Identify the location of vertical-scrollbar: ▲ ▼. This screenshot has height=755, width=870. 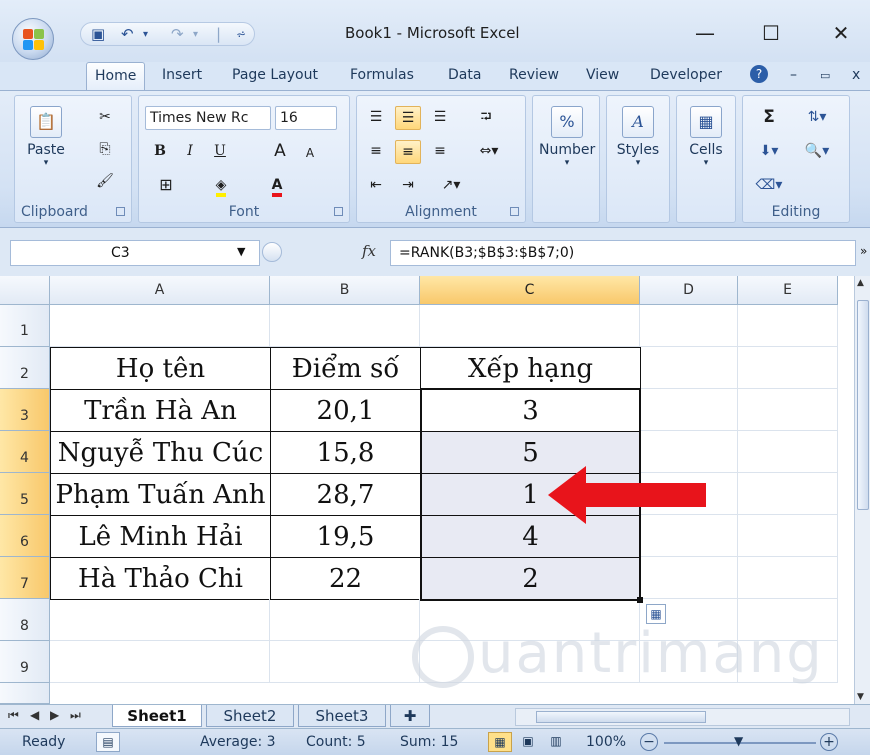
(862, 490).